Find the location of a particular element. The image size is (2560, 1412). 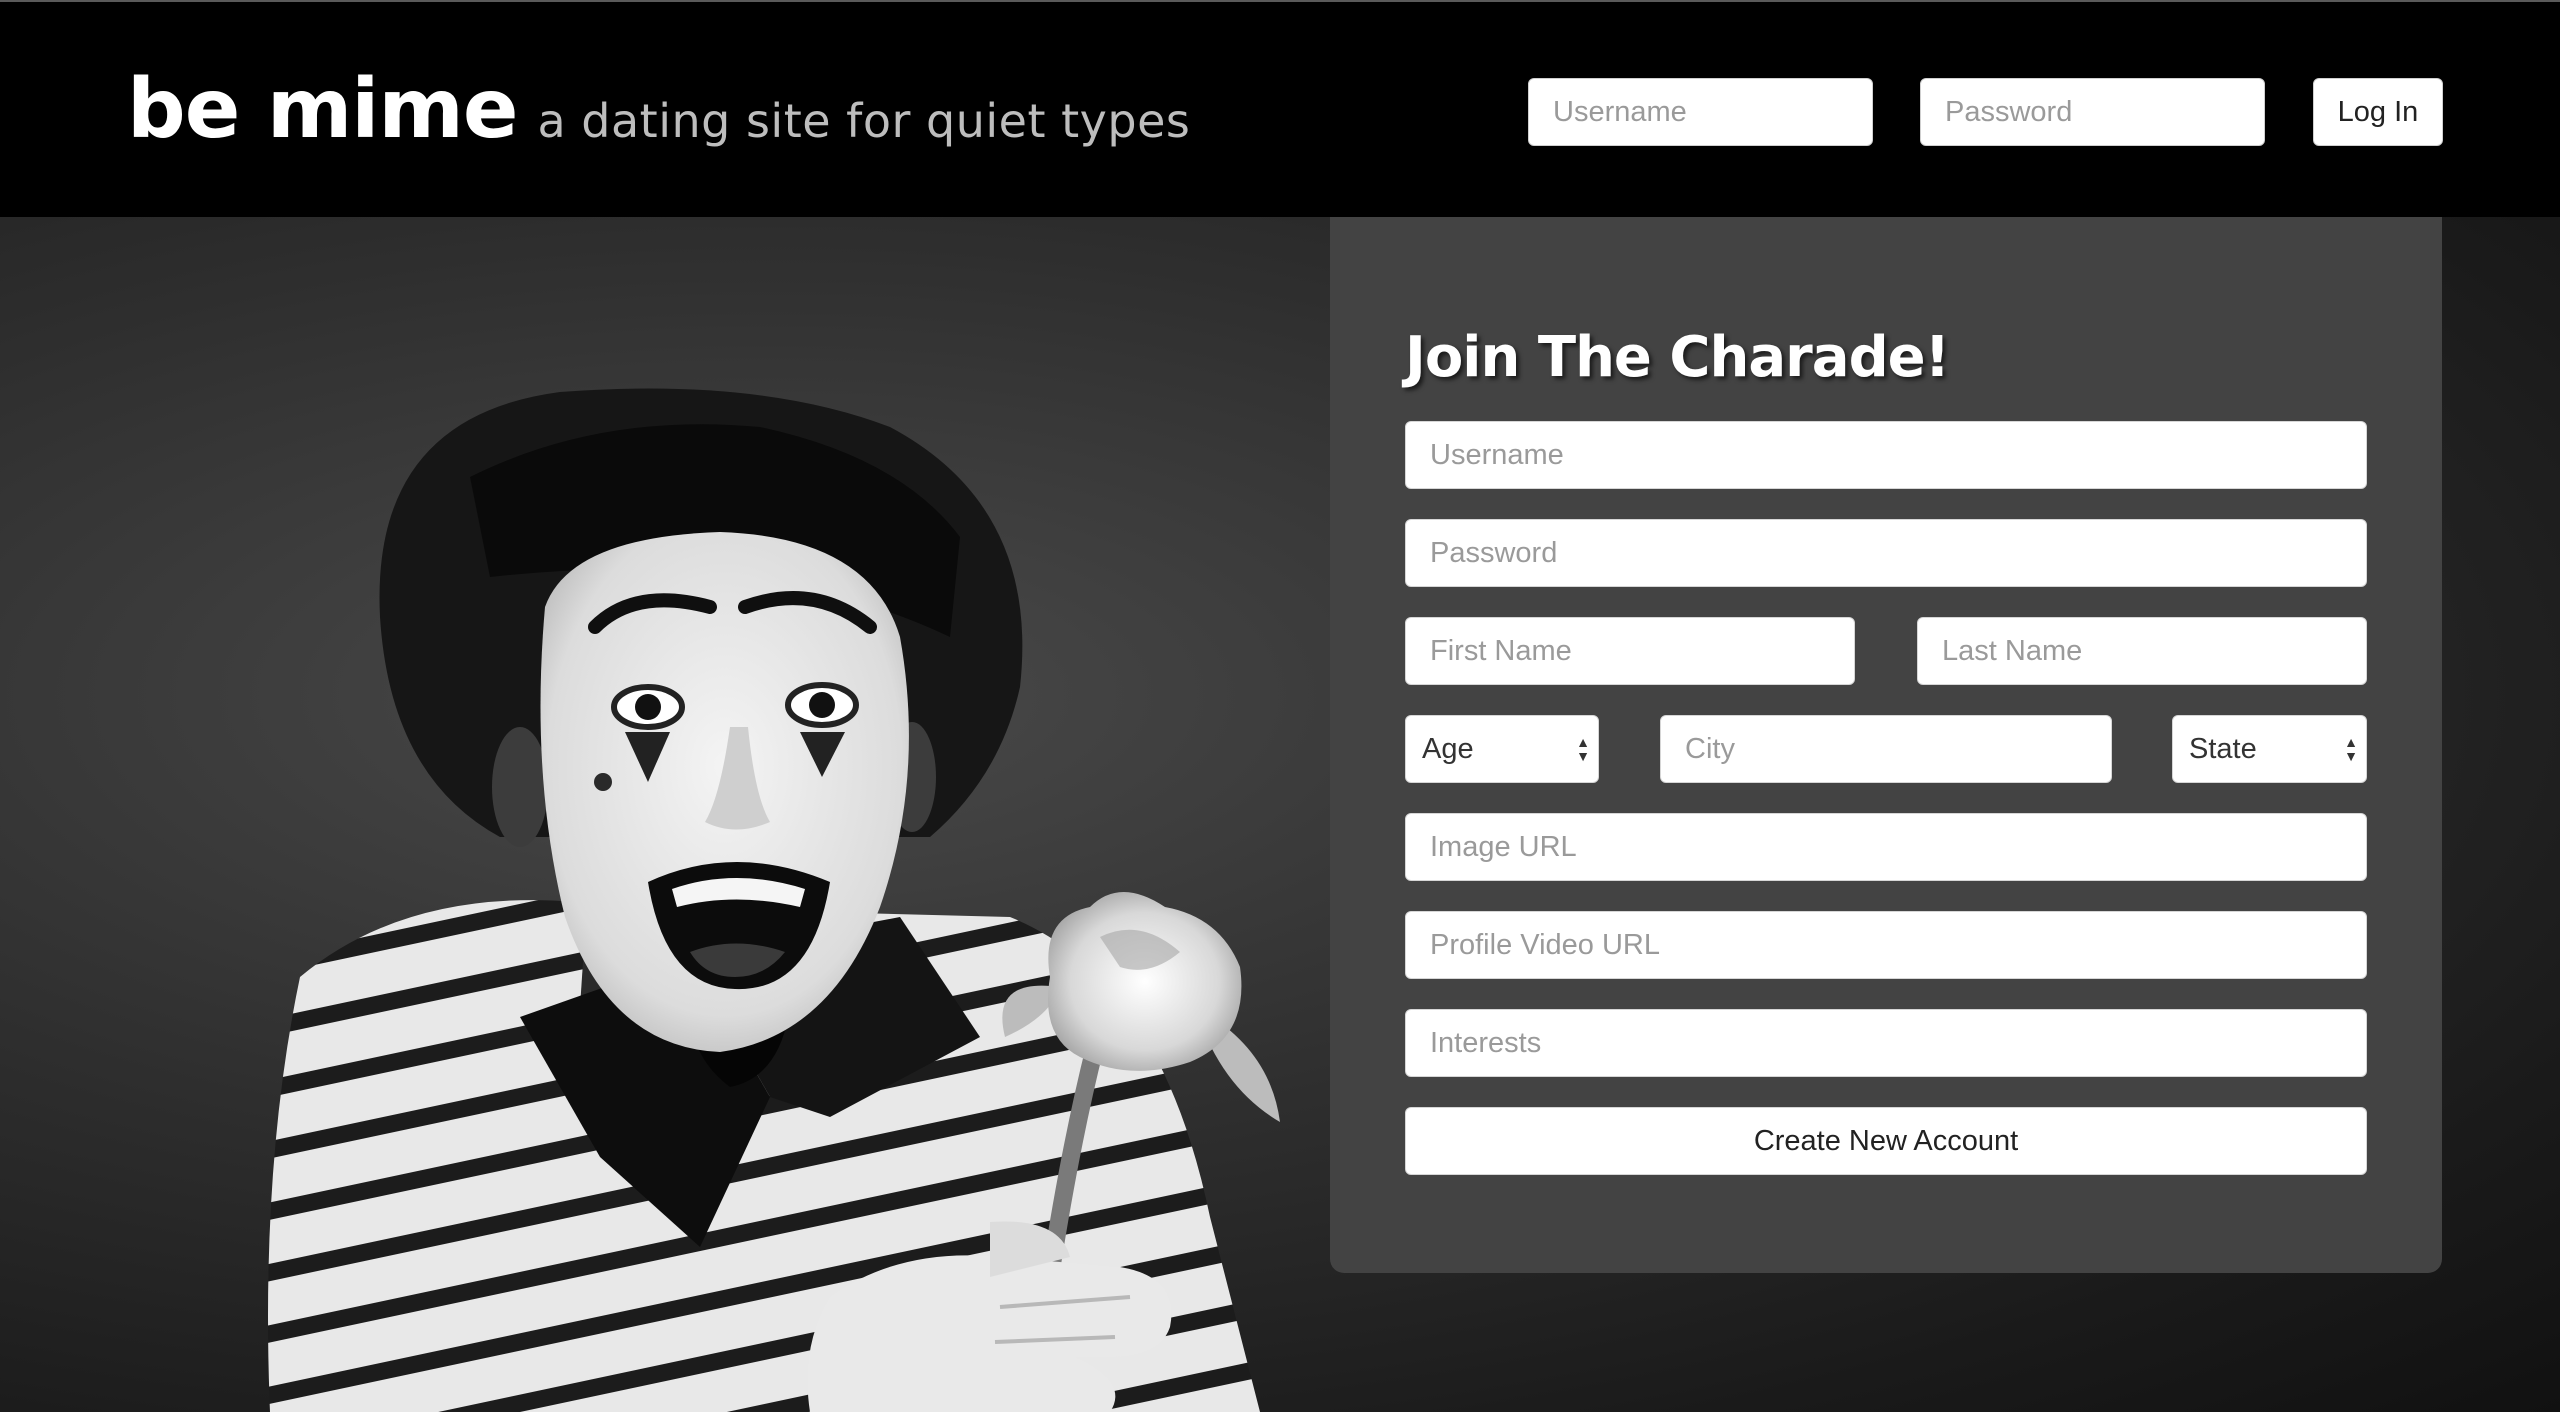

header-password-input is located at coordinates (2092, 112).